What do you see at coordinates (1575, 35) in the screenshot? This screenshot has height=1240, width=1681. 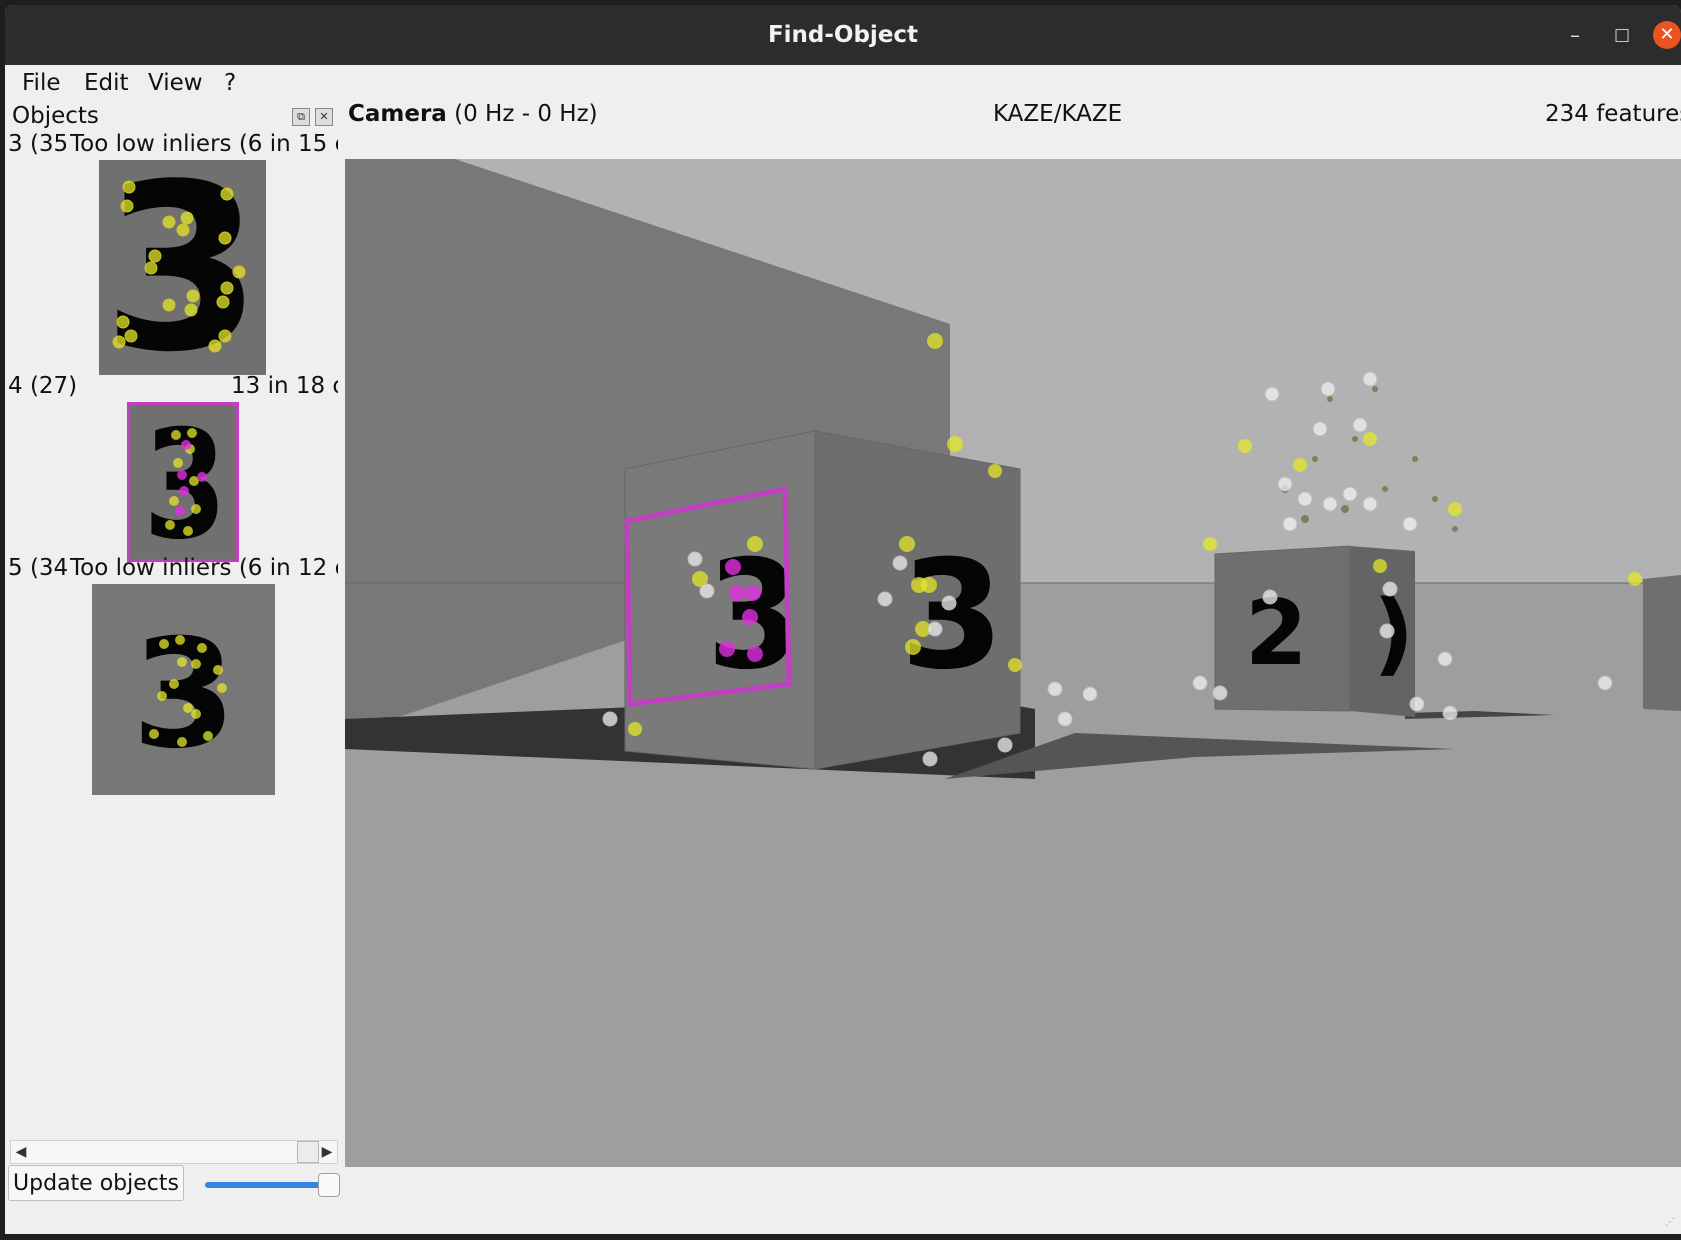 I see `minimize-button: –` at bounding box center [1575, 35].